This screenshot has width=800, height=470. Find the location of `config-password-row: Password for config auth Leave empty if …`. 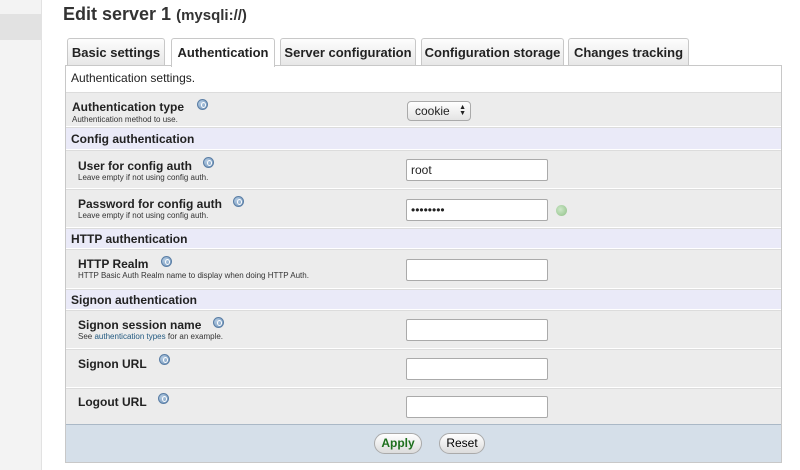

config-password-row: Password for config auth Leave empty if … is located at coordinates (423, 208).